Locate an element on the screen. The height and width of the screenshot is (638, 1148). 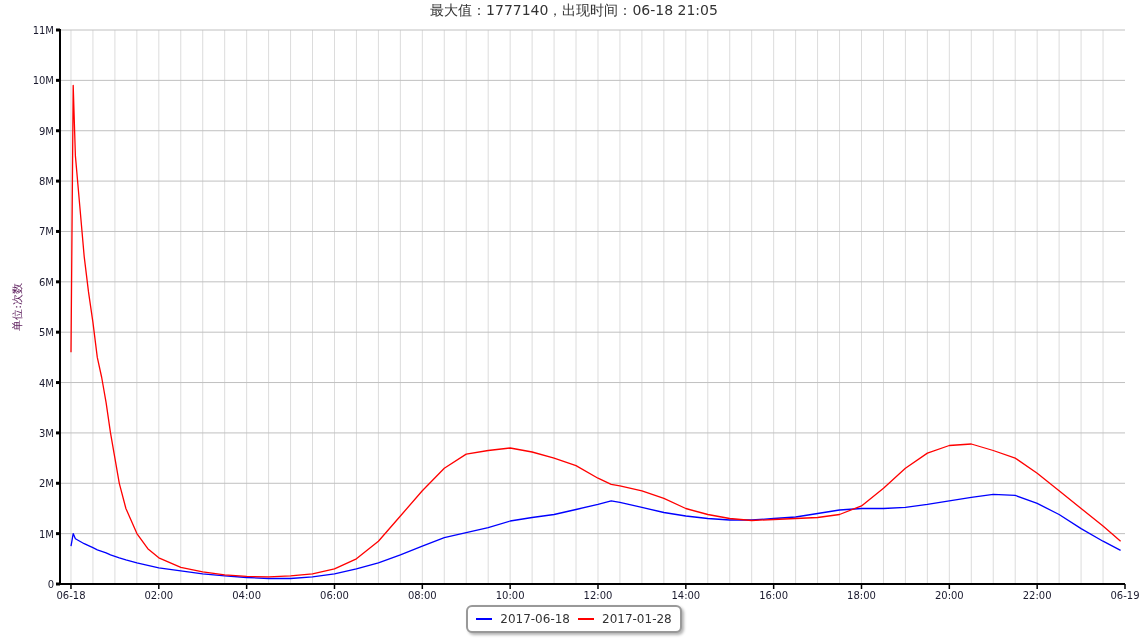
x-tick-label: 06-18 is located at coordinates (71, 595).